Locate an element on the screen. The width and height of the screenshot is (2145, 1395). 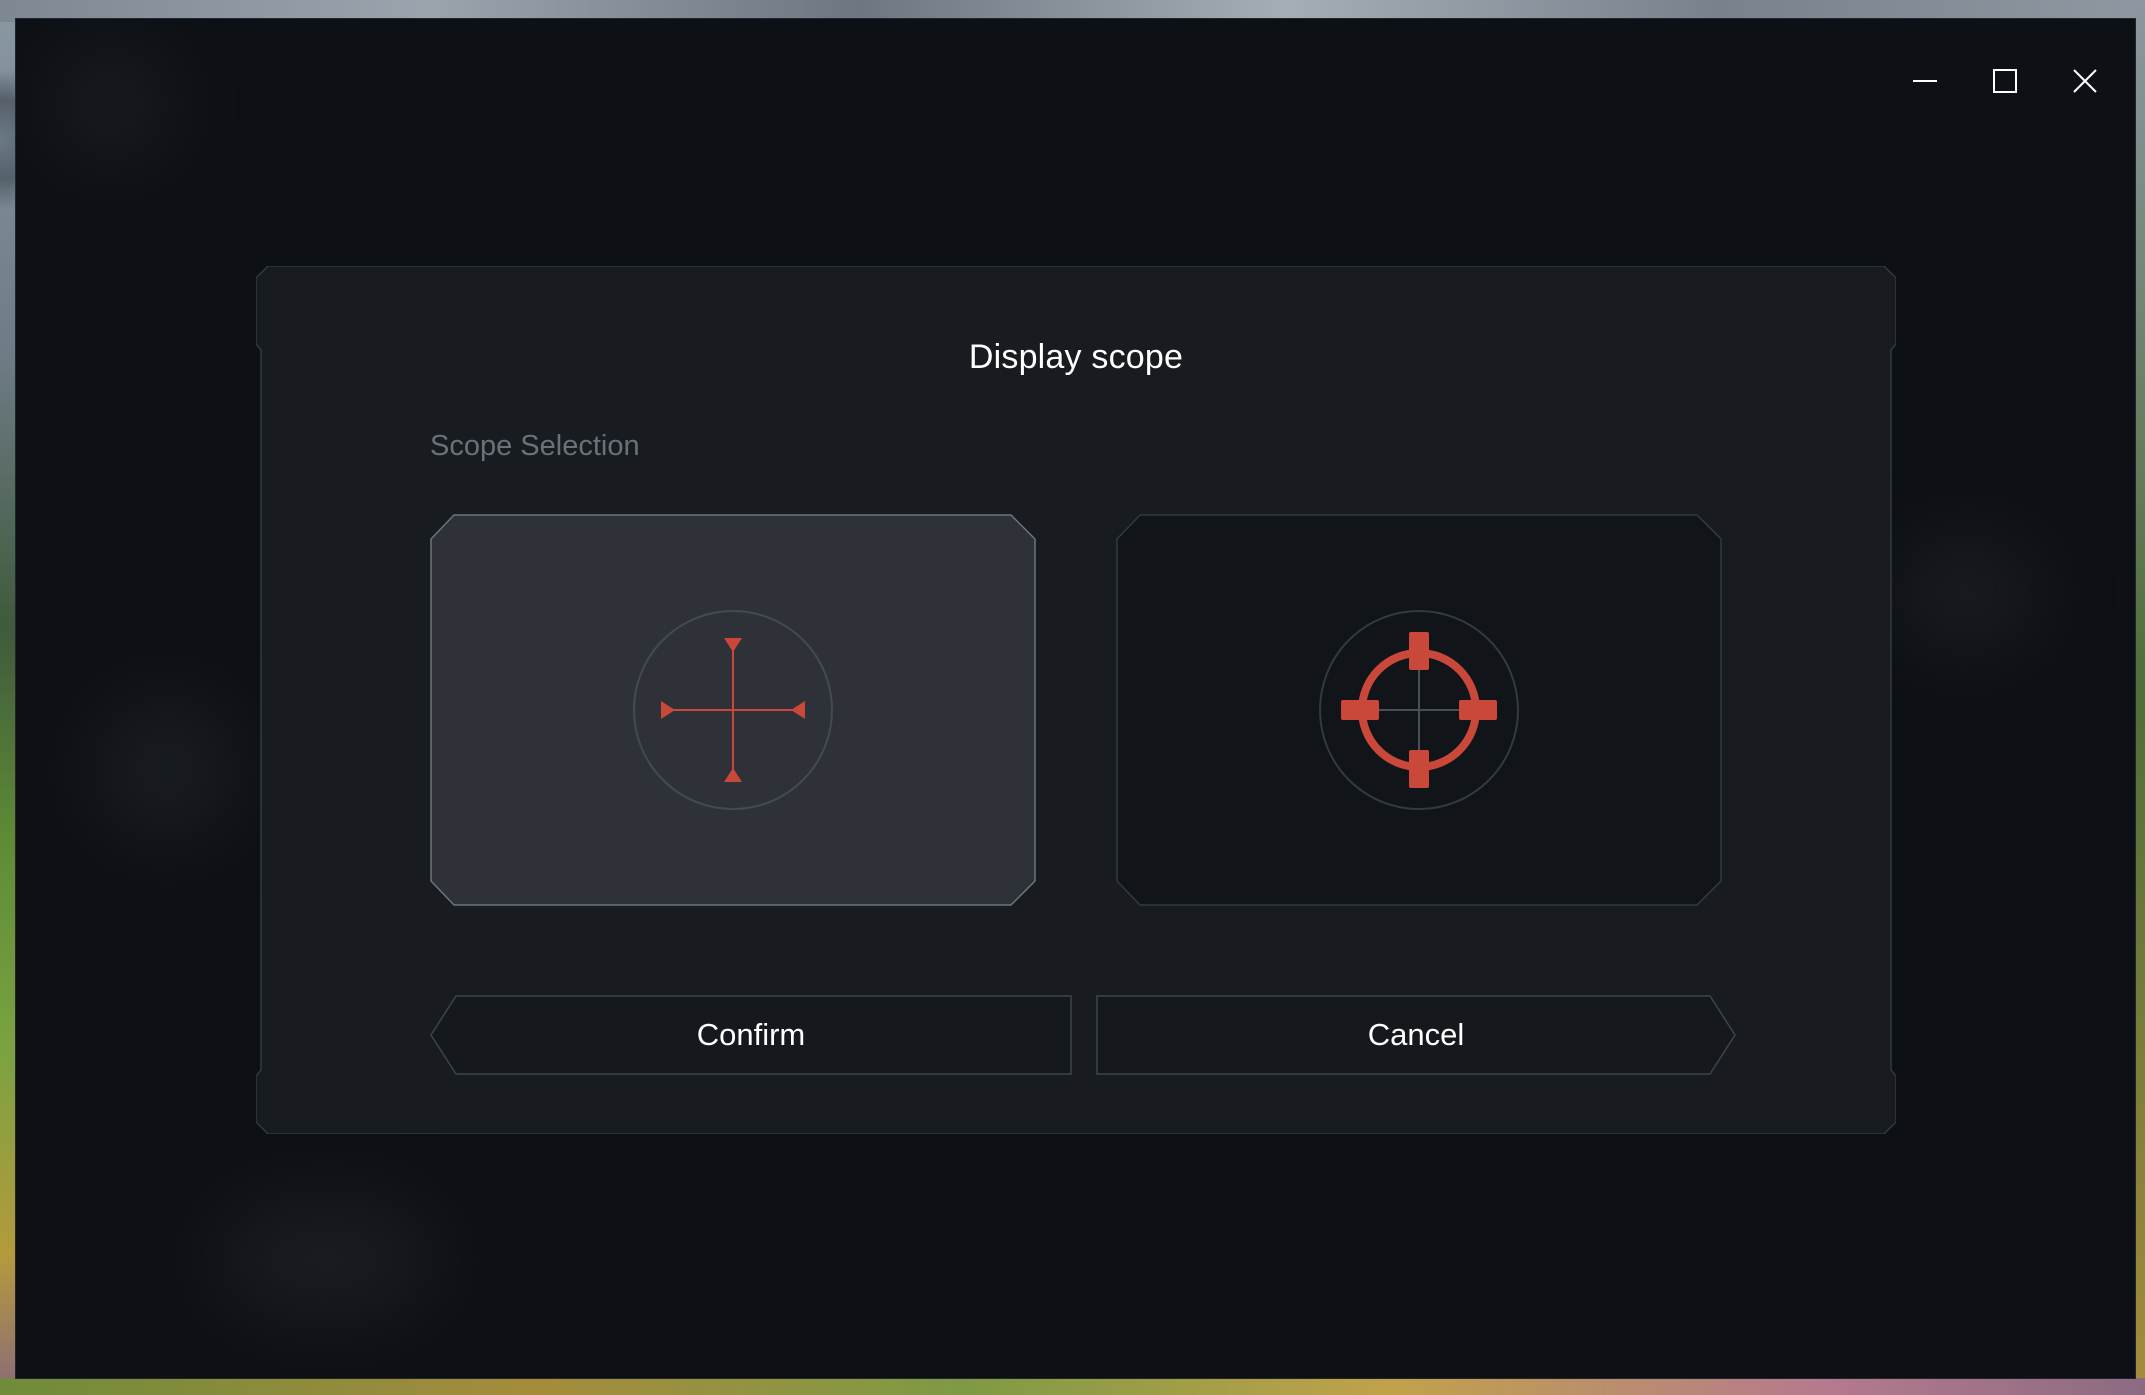
maximize-button is located at coordinates (2005, 81).